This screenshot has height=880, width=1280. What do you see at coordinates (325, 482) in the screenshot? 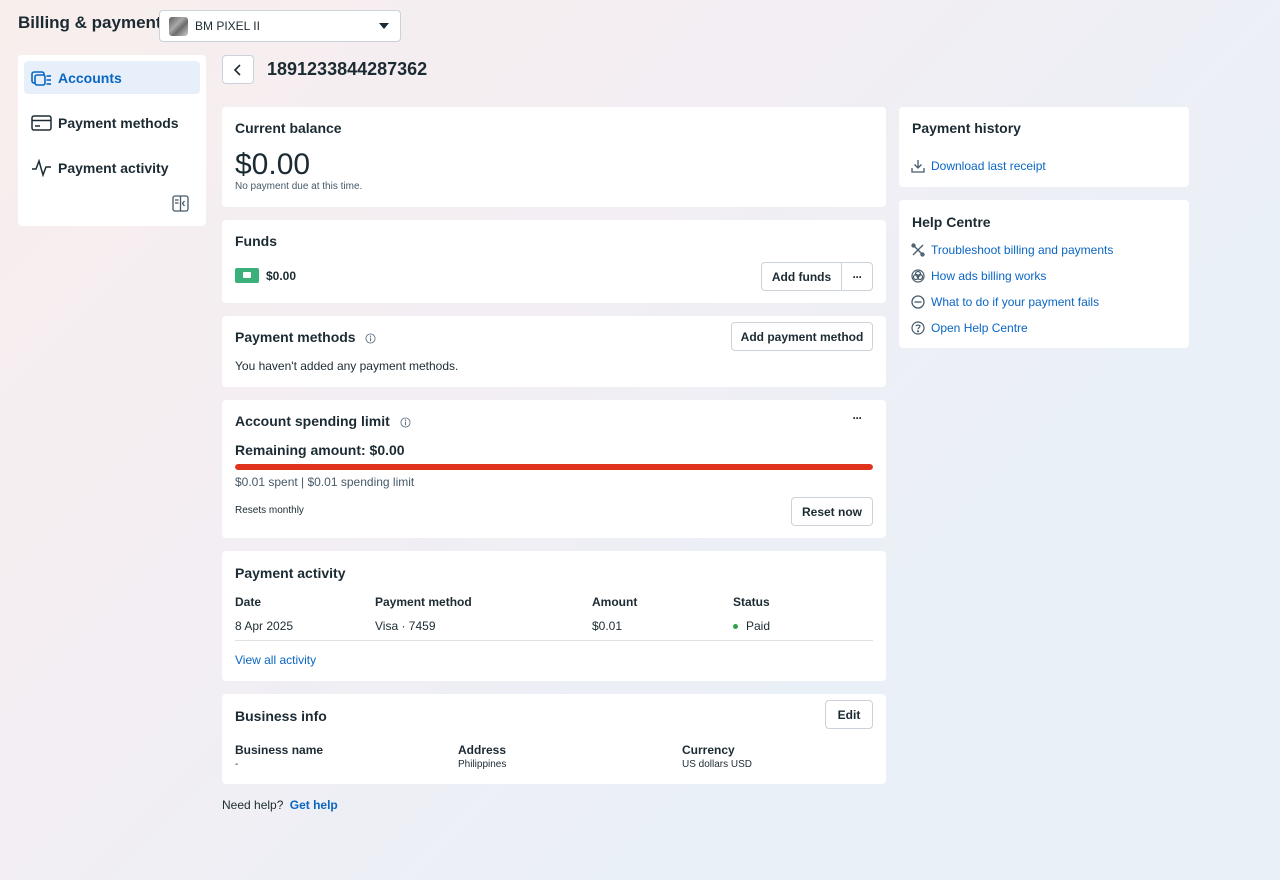
I see `spending-summary: $0.01 spent | $0.01 spending limit` at bounding box center [325, 482].